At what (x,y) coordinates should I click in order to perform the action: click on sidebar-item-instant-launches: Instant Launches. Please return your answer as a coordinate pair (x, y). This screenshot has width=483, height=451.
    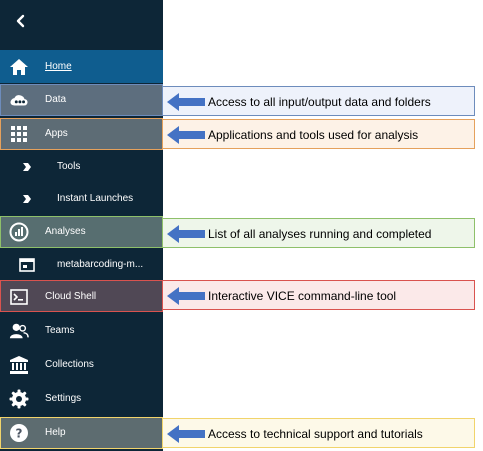
    Looking at the image, I should click on (81, 198).